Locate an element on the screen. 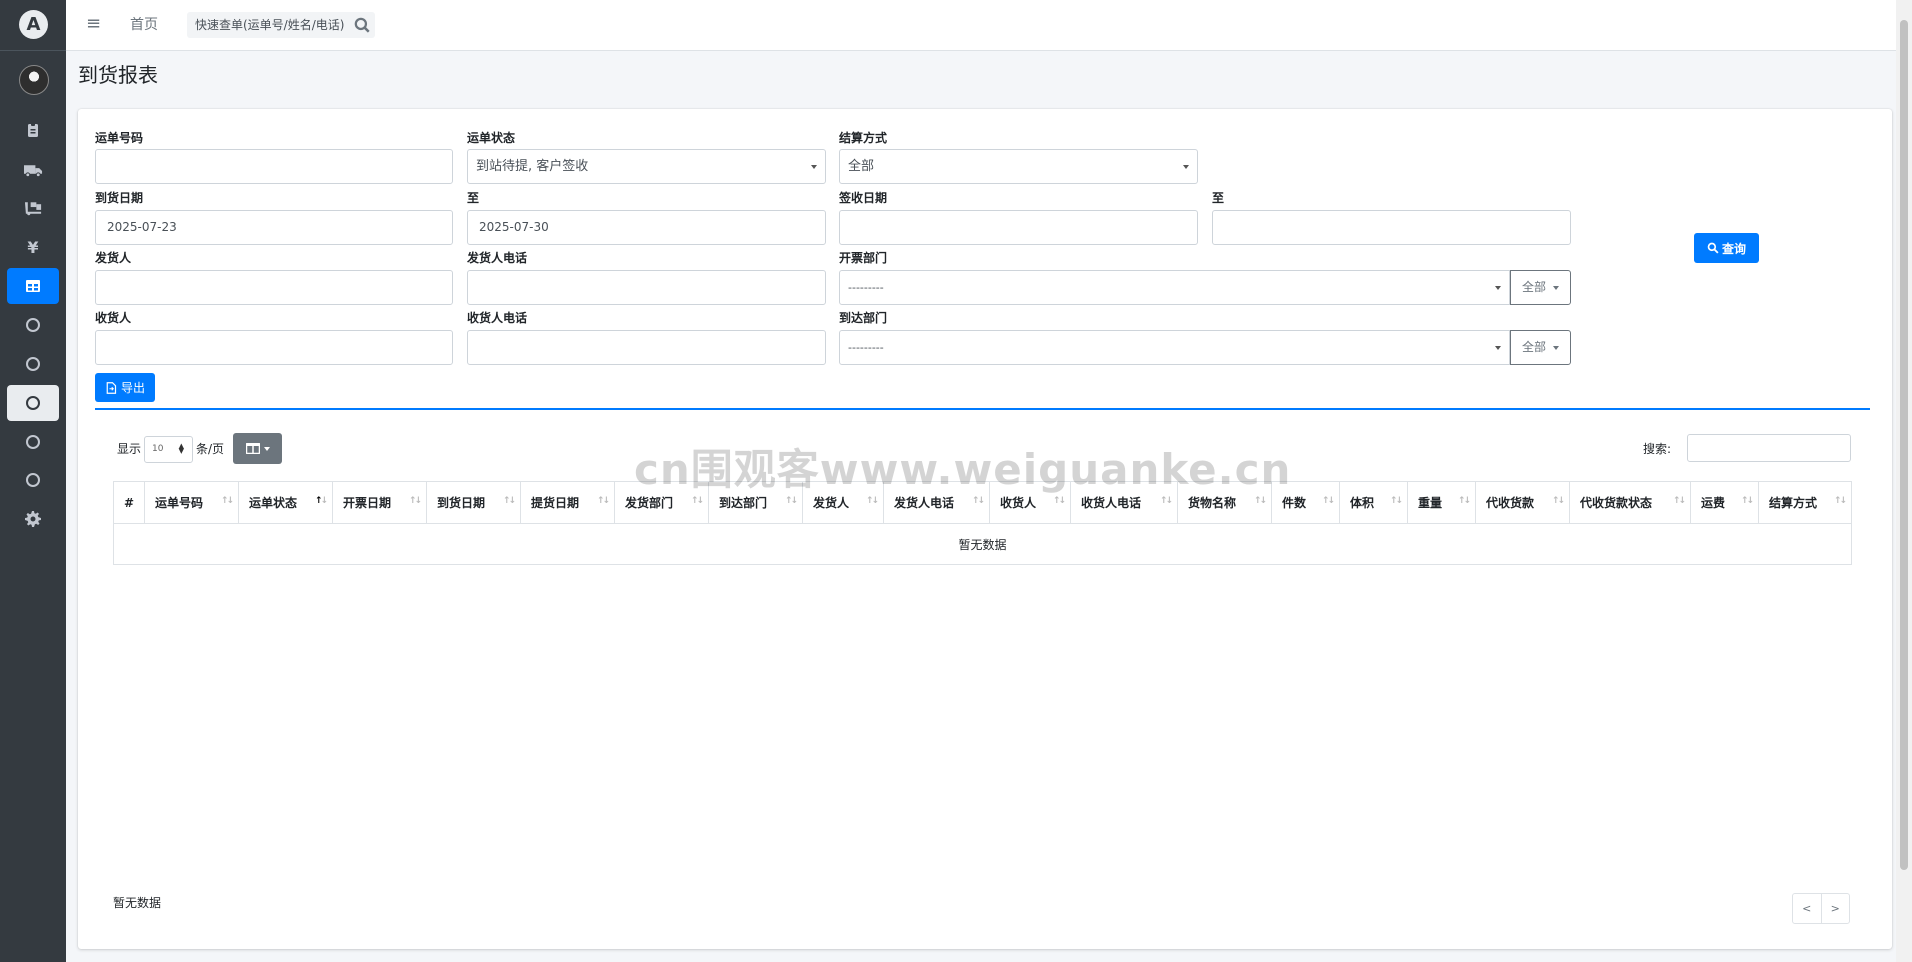  issue-dept-scope-button: 全部 is located at coordinates (1540, 287).